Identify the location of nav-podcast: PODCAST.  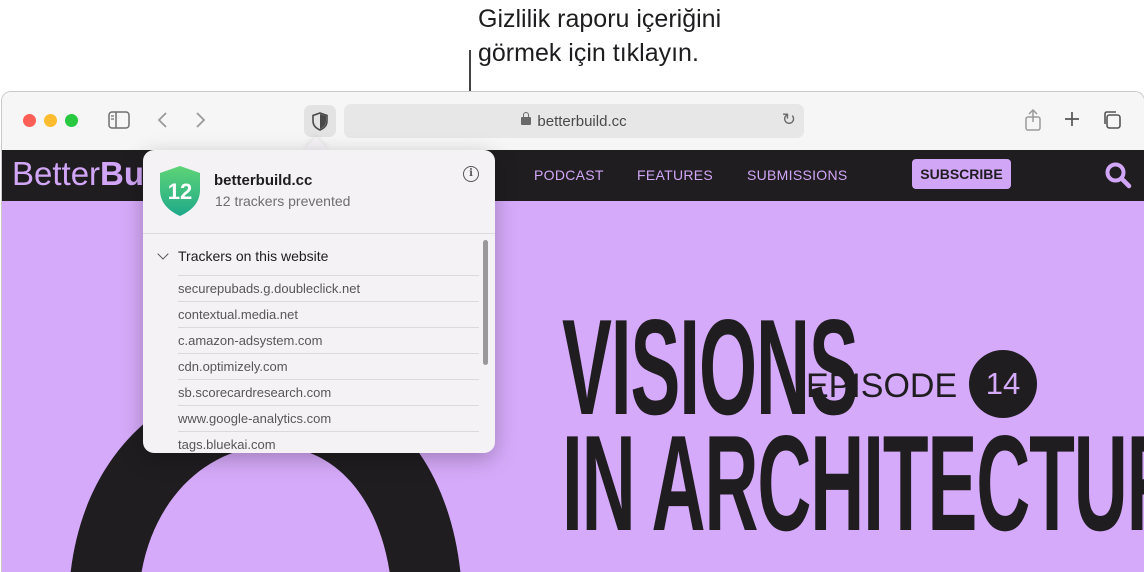
(569, 175).